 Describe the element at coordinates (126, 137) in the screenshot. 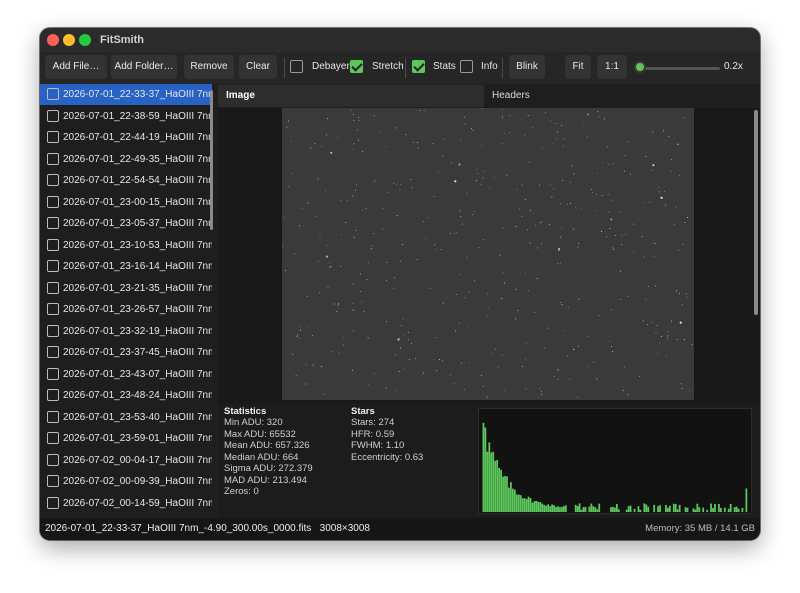

I see `file-list-item: 2026-07-01_22-44-19_HaOIII 7nm_-4.8` at that location.